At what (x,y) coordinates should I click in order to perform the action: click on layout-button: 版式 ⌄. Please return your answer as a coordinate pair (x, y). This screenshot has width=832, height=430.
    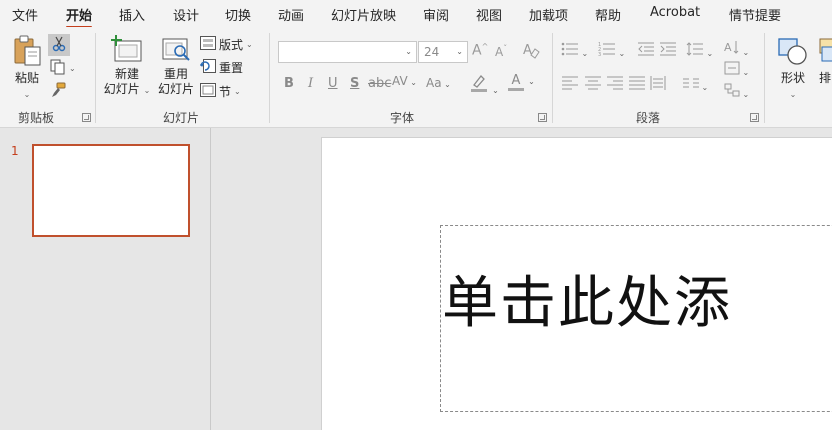
    Looking at the image, I should click on (226, 44).